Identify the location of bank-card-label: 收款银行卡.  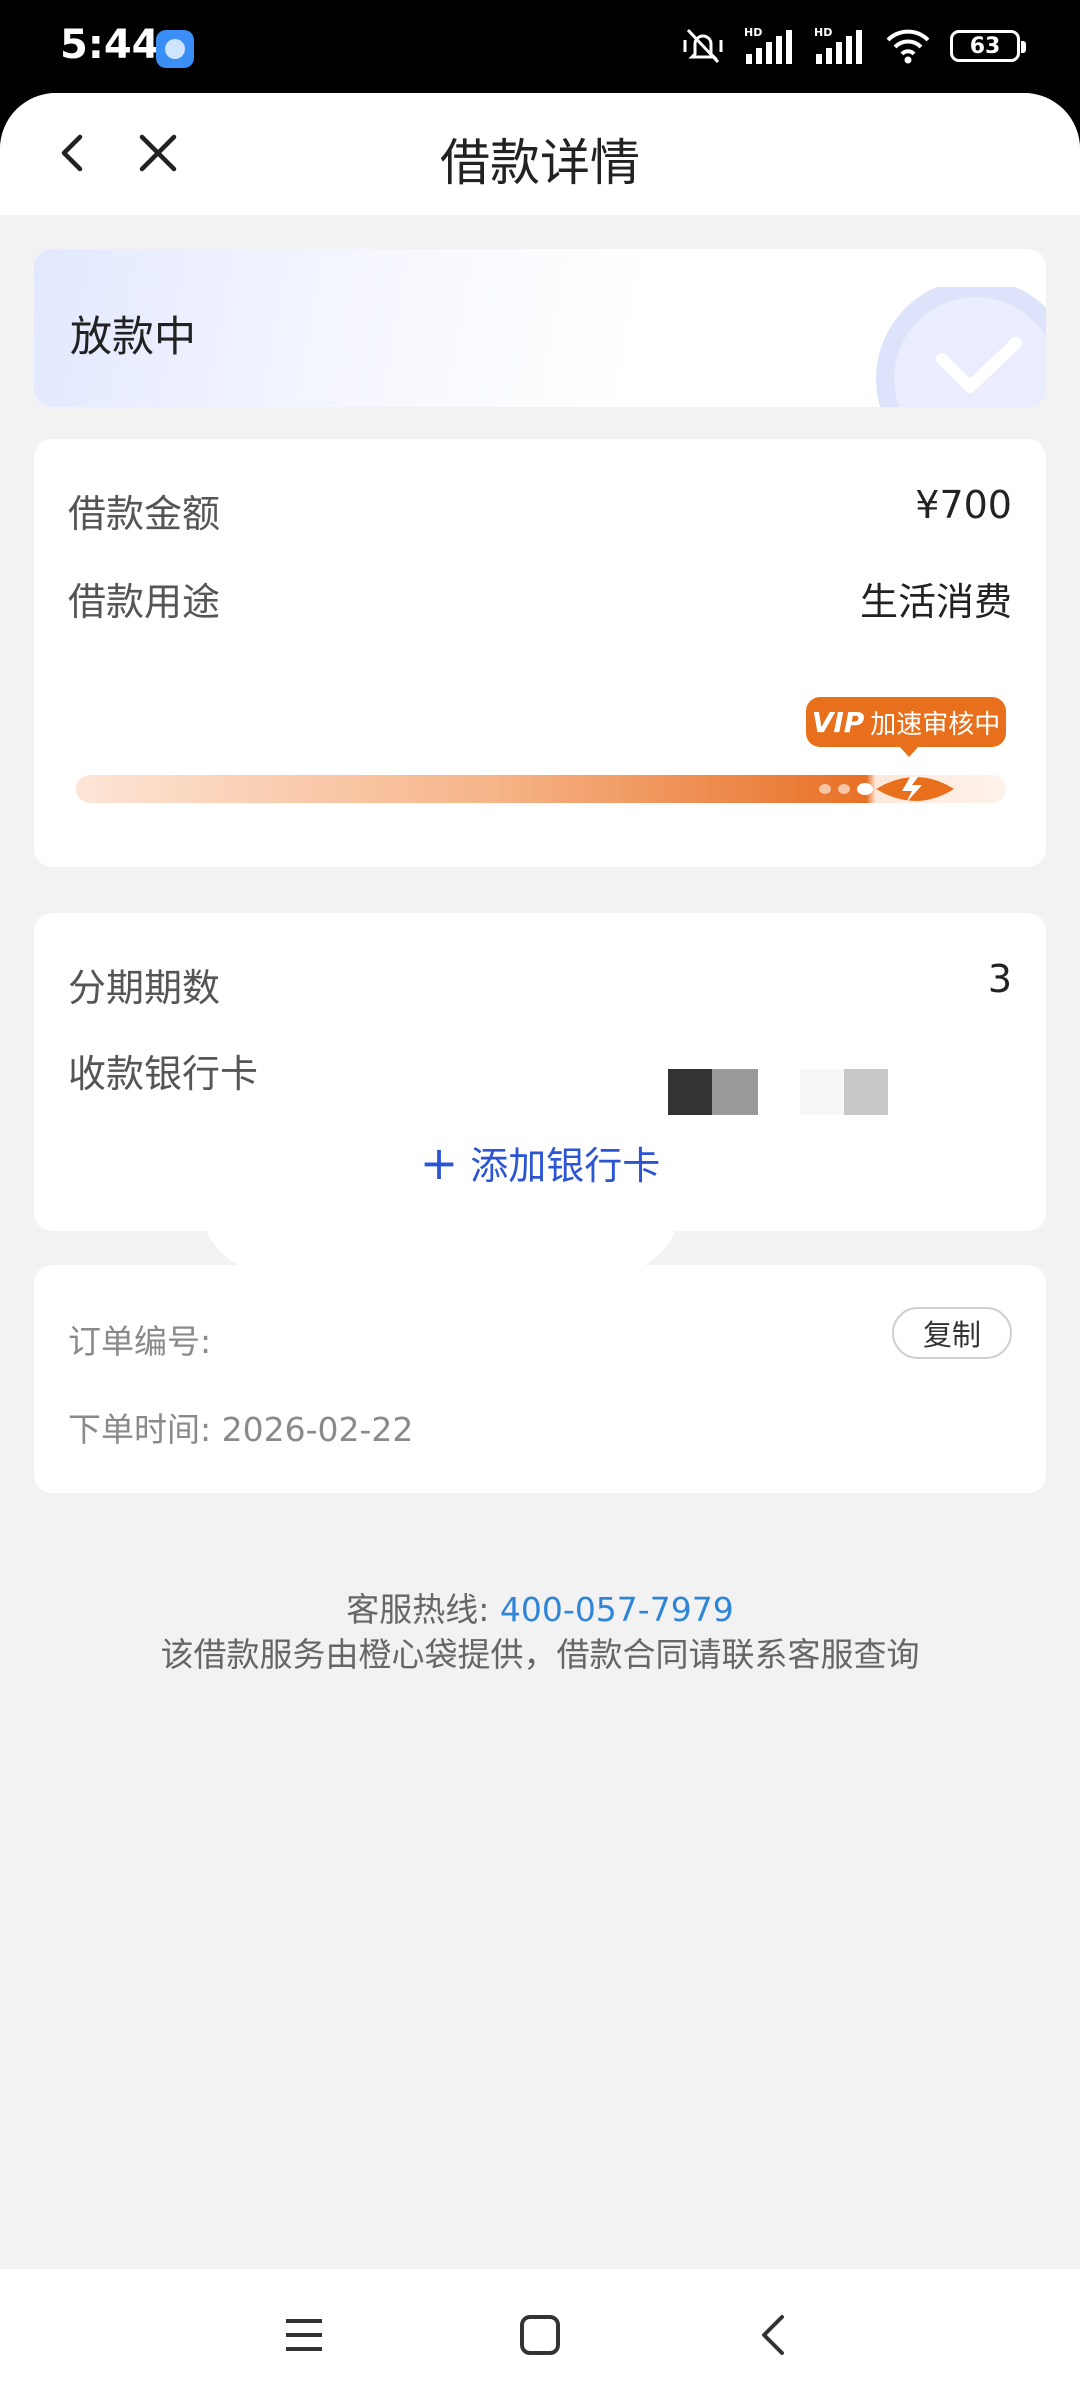
(163, 1074).